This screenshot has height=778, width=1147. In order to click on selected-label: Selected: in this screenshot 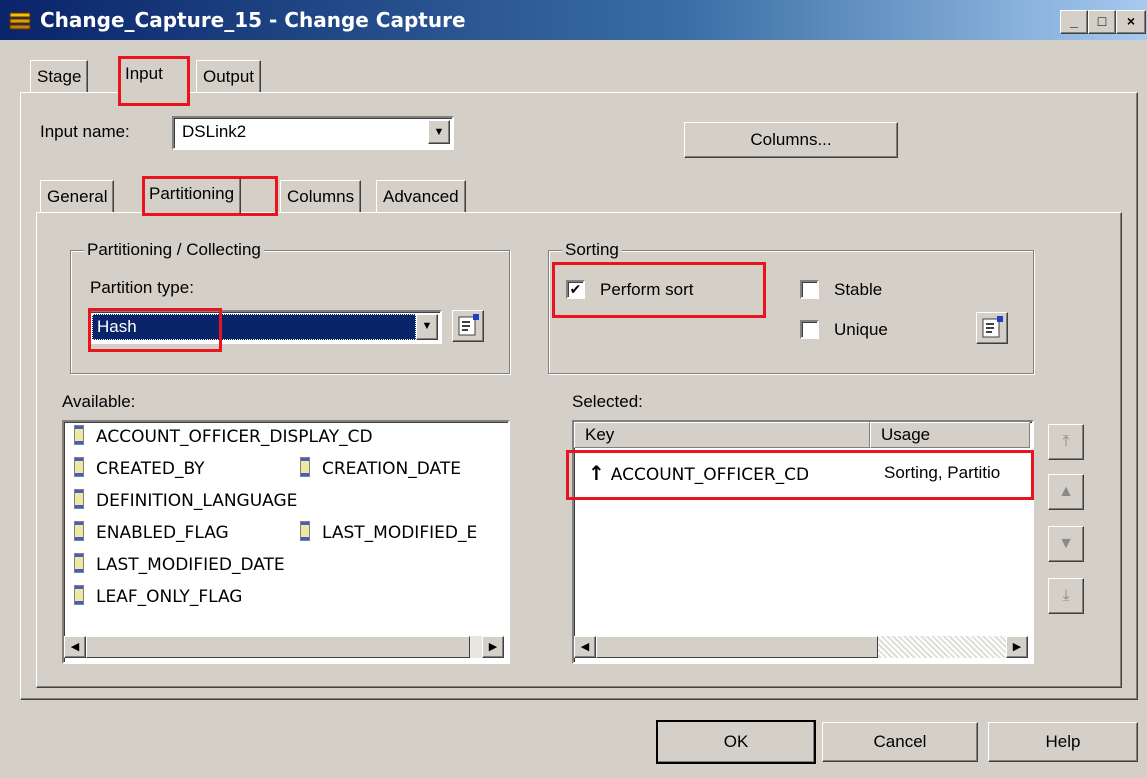, I will do `click(607, 401)`.